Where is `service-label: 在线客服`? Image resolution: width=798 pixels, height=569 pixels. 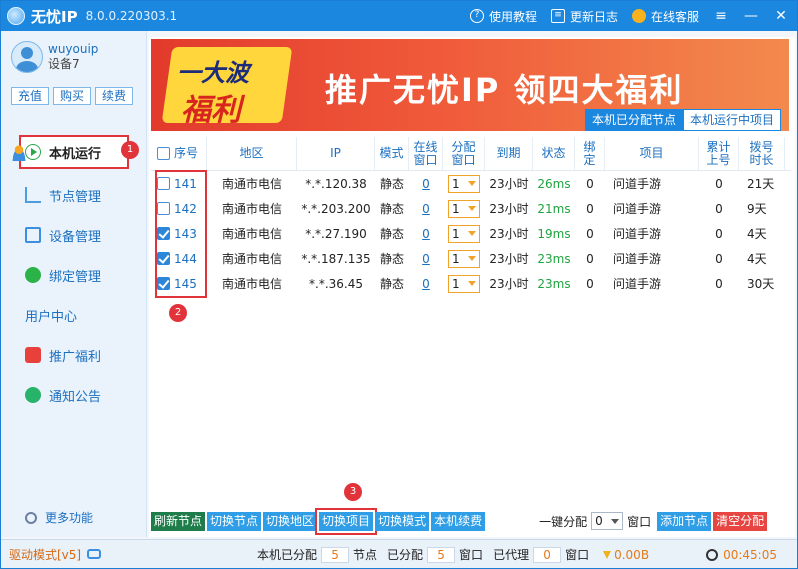 service-label: 在线客服 is located at coordinates (674, 16).